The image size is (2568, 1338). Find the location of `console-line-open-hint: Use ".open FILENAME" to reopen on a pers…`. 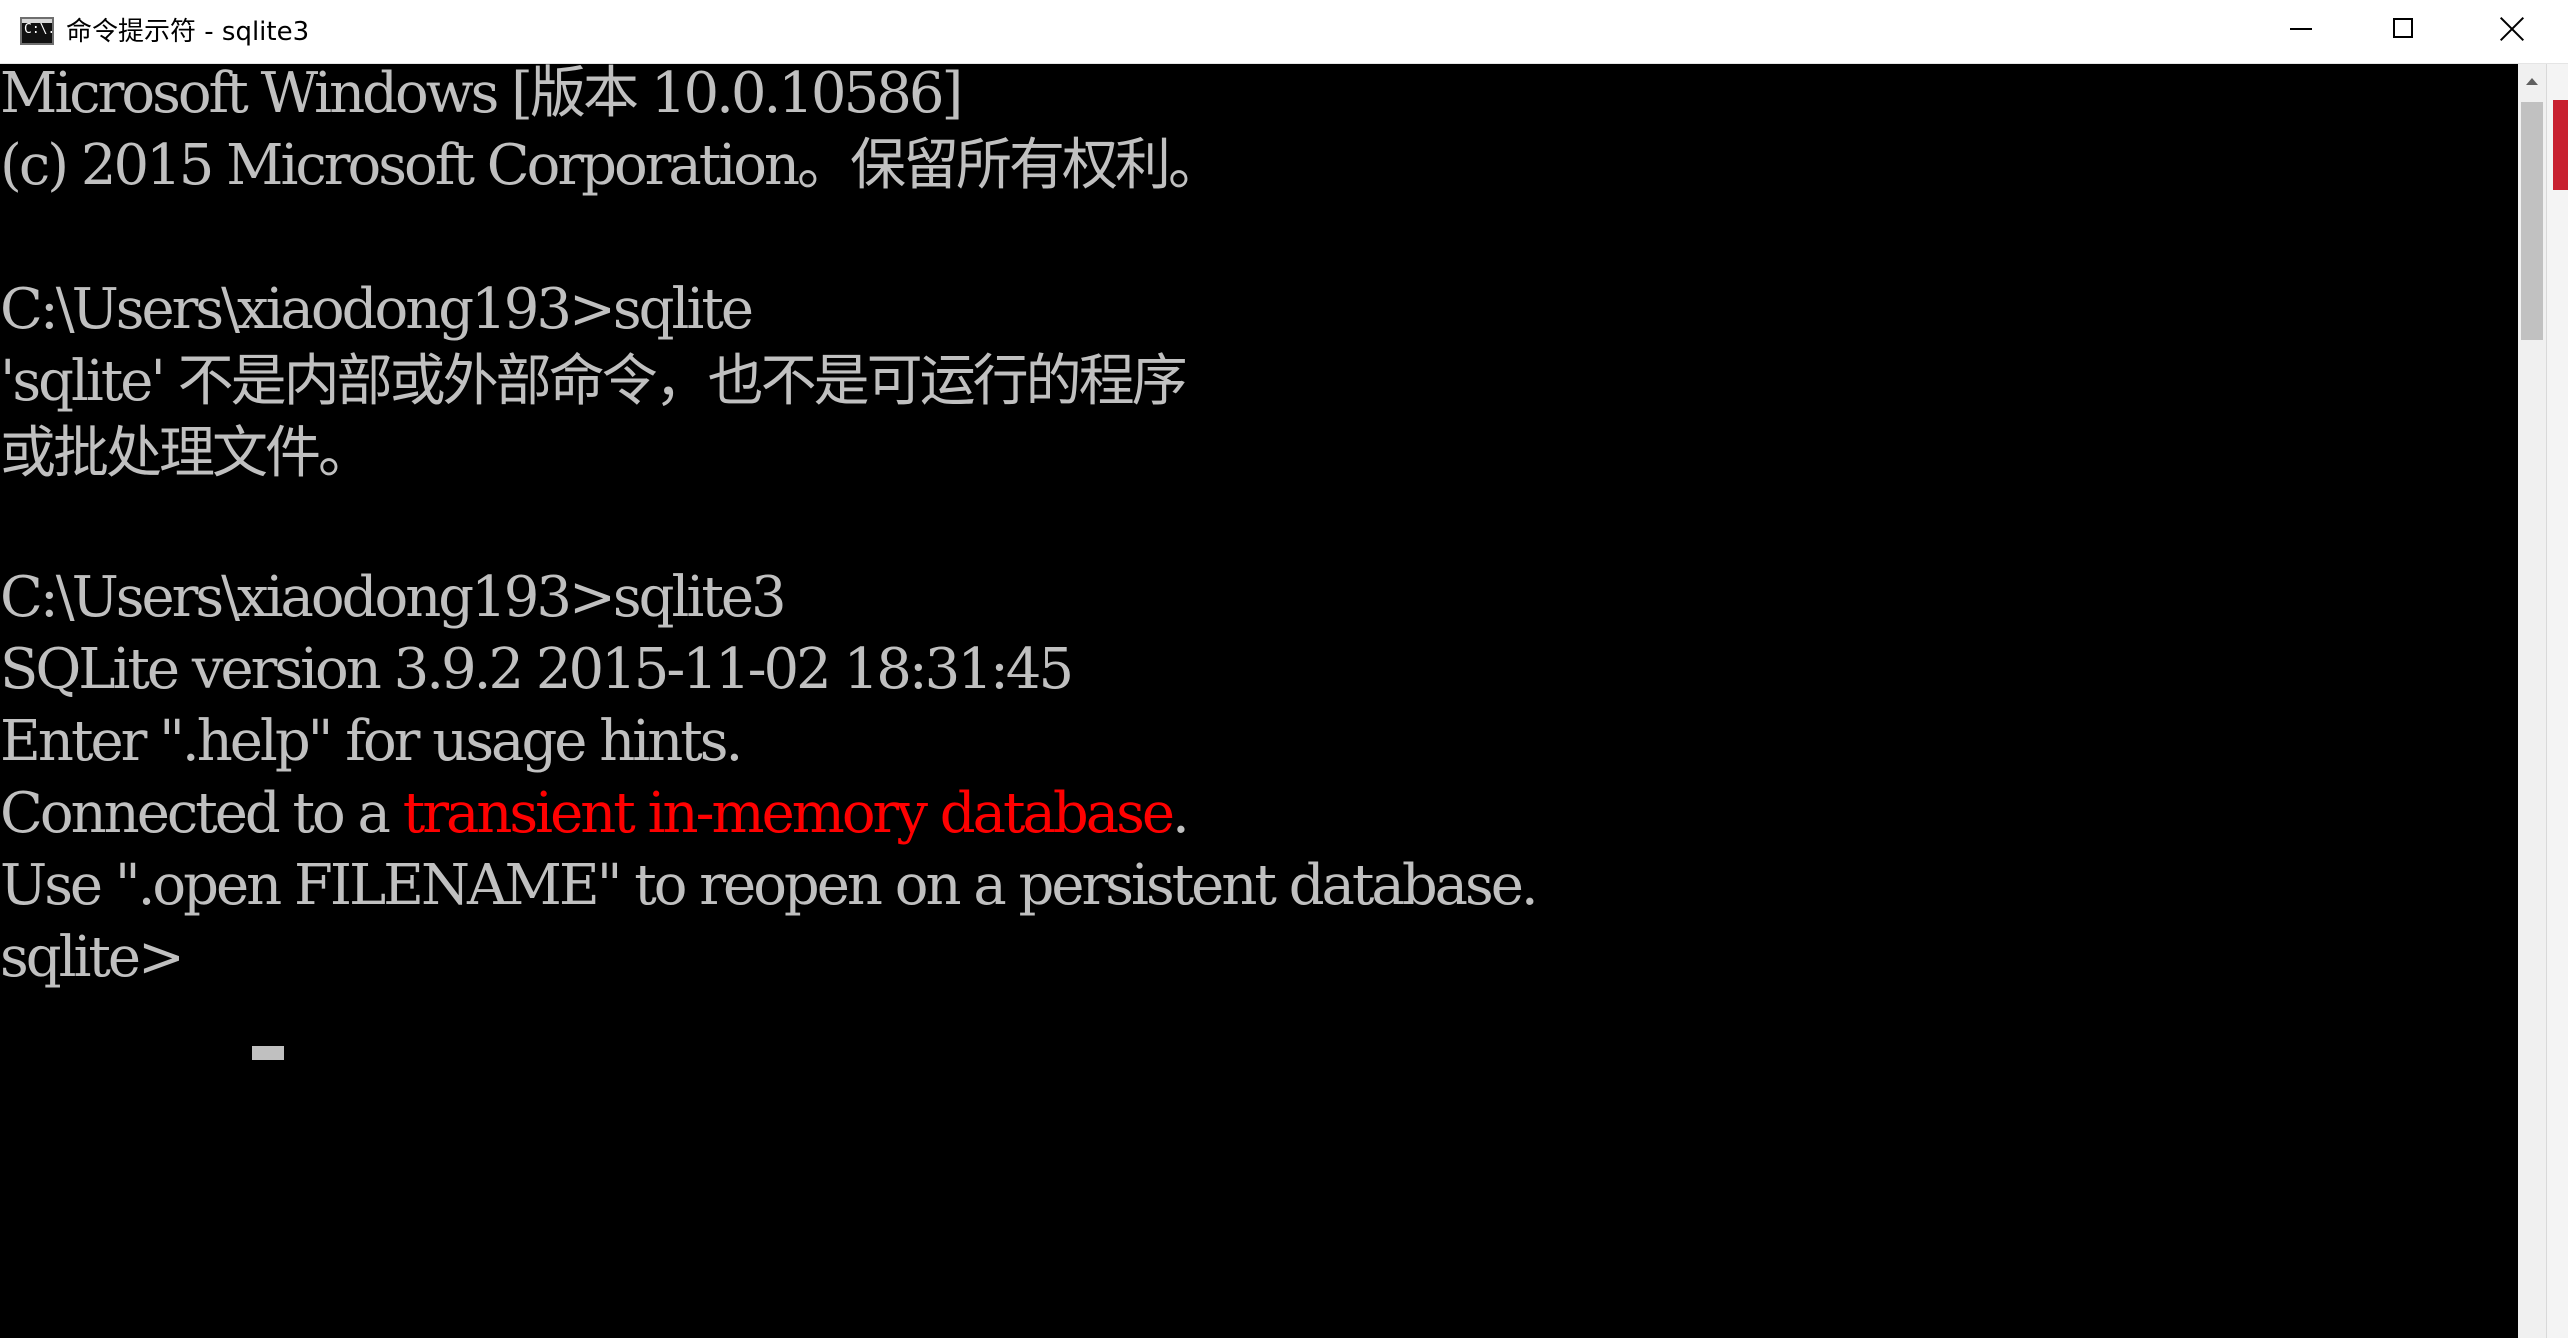

console-line-open-hint: Use ".open FILENAME" to reopen on a pers… is located at coordinates (769, 885).